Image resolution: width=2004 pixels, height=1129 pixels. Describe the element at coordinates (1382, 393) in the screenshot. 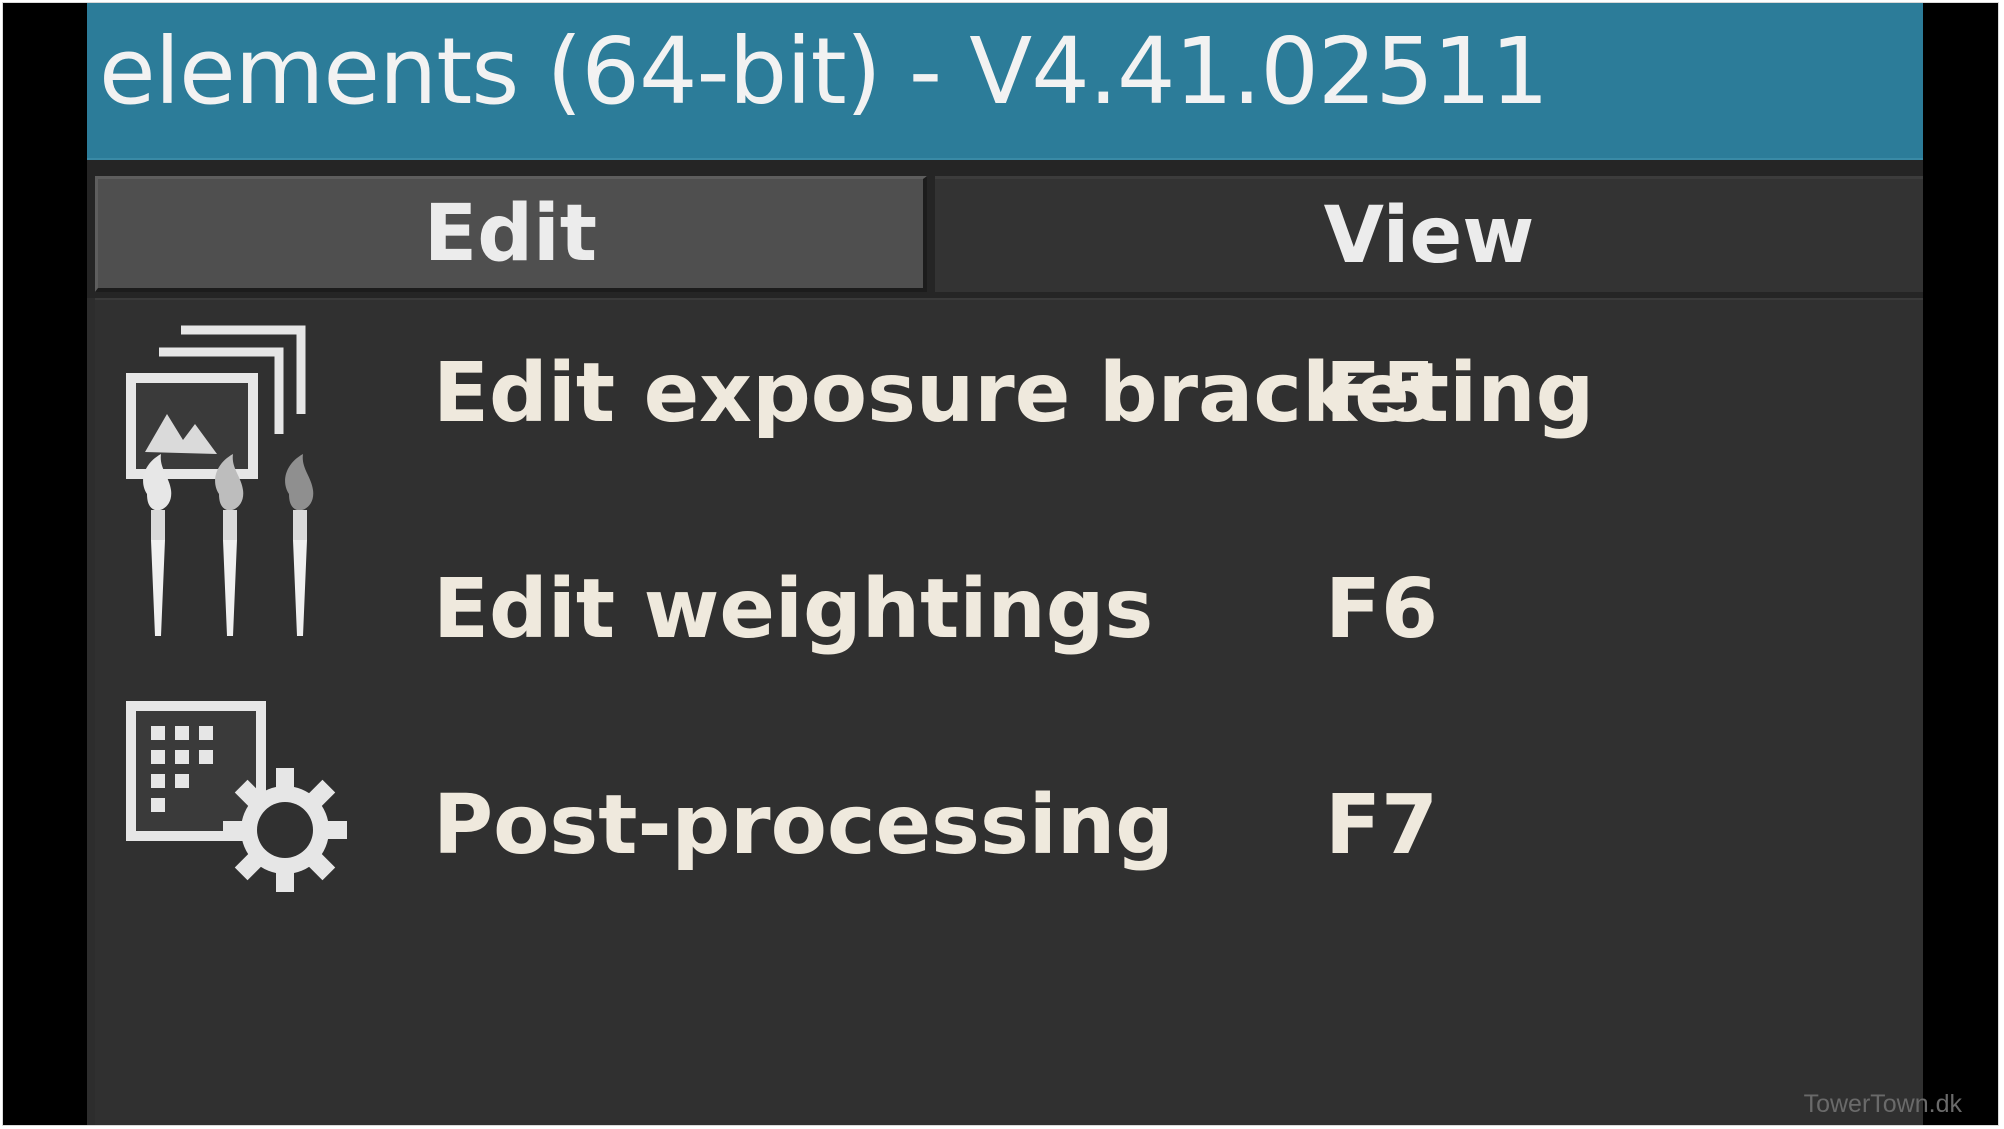

I see `menu-item-shortcut: F5` at that location.